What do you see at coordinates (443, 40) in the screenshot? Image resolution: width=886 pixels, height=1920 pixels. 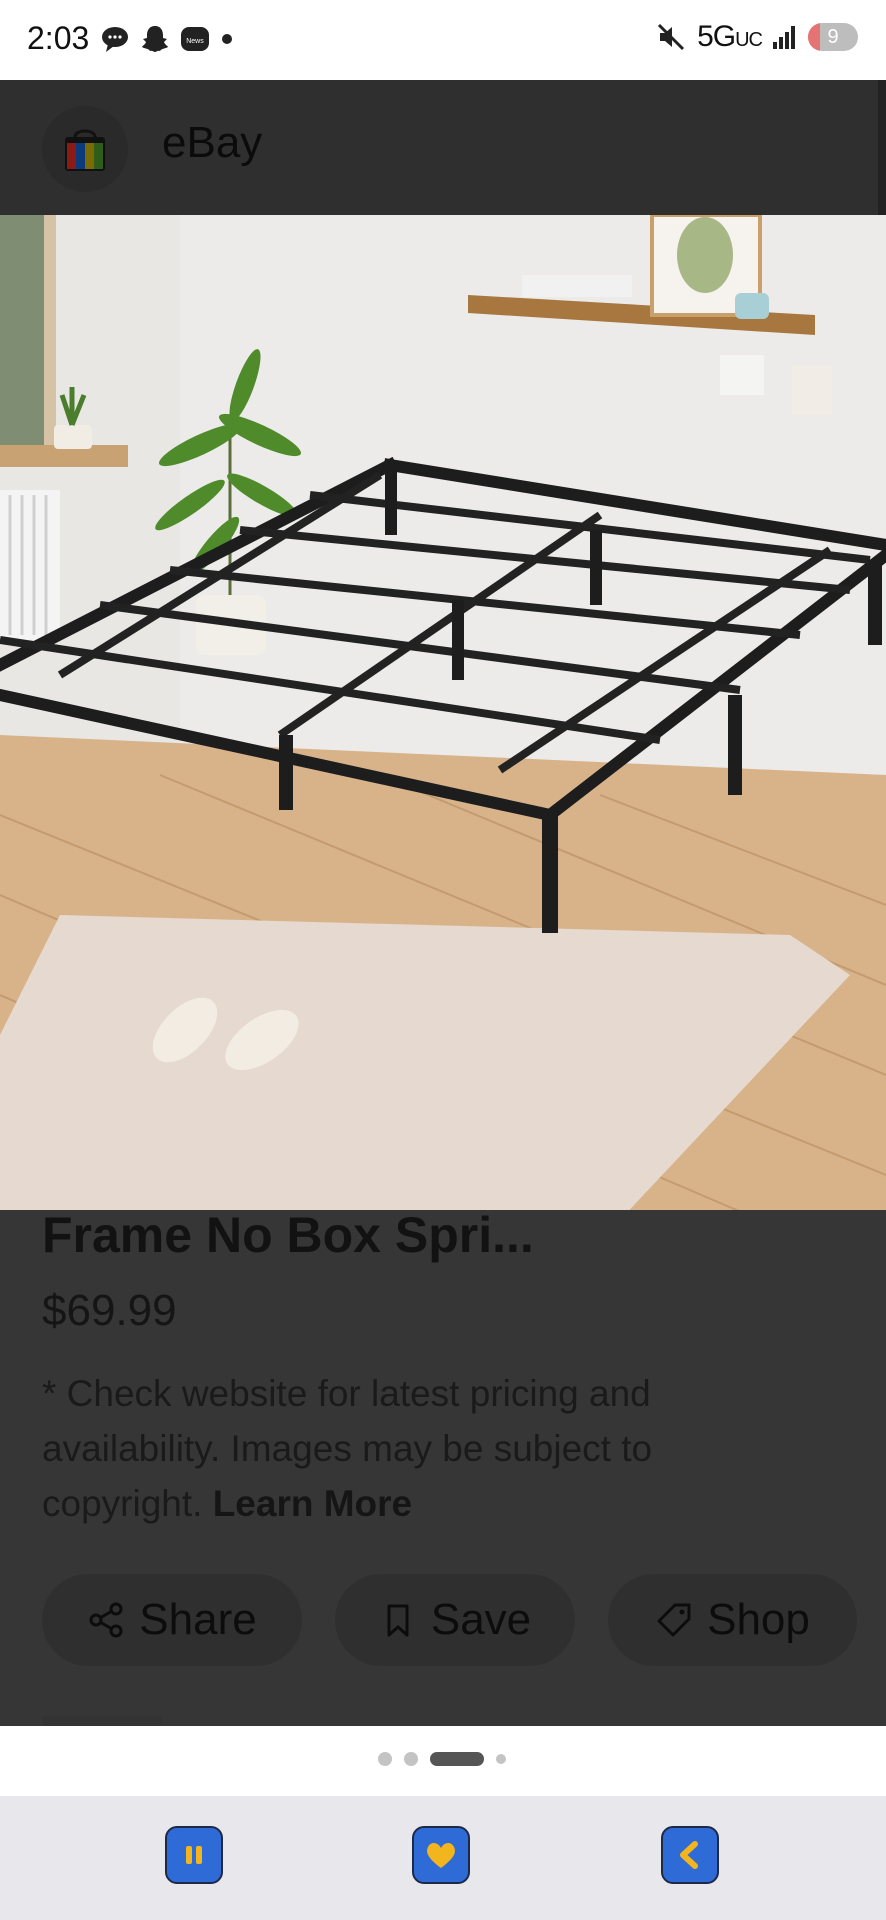 I see `status-bar: 2:03 News 5GUC 9` at bounding box center [443, 40].